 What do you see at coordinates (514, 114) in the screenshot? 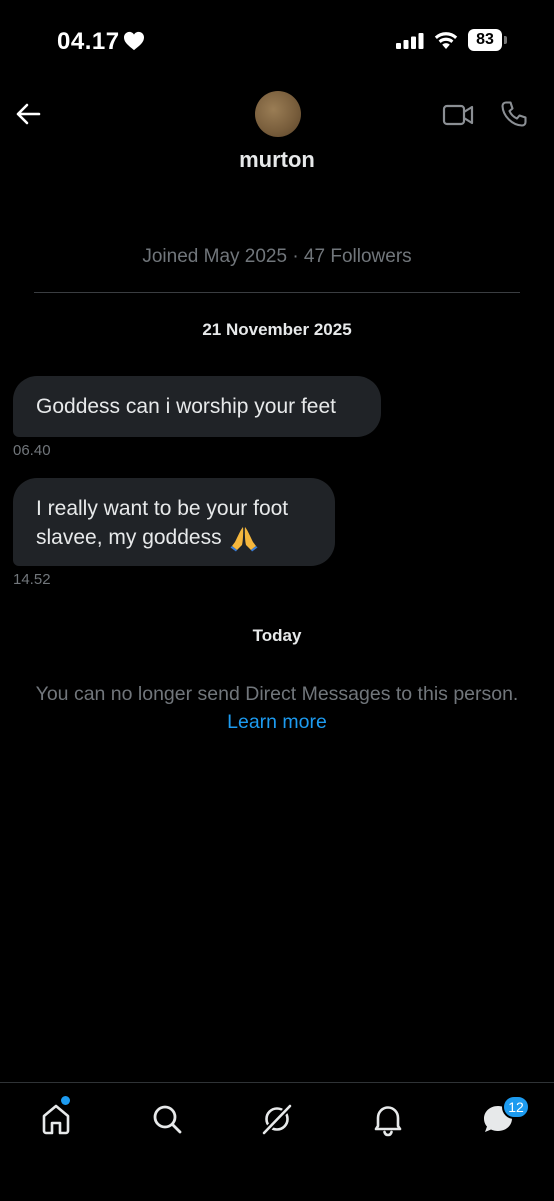
I see `phone-call-icon` at bounding box center [514, 114].